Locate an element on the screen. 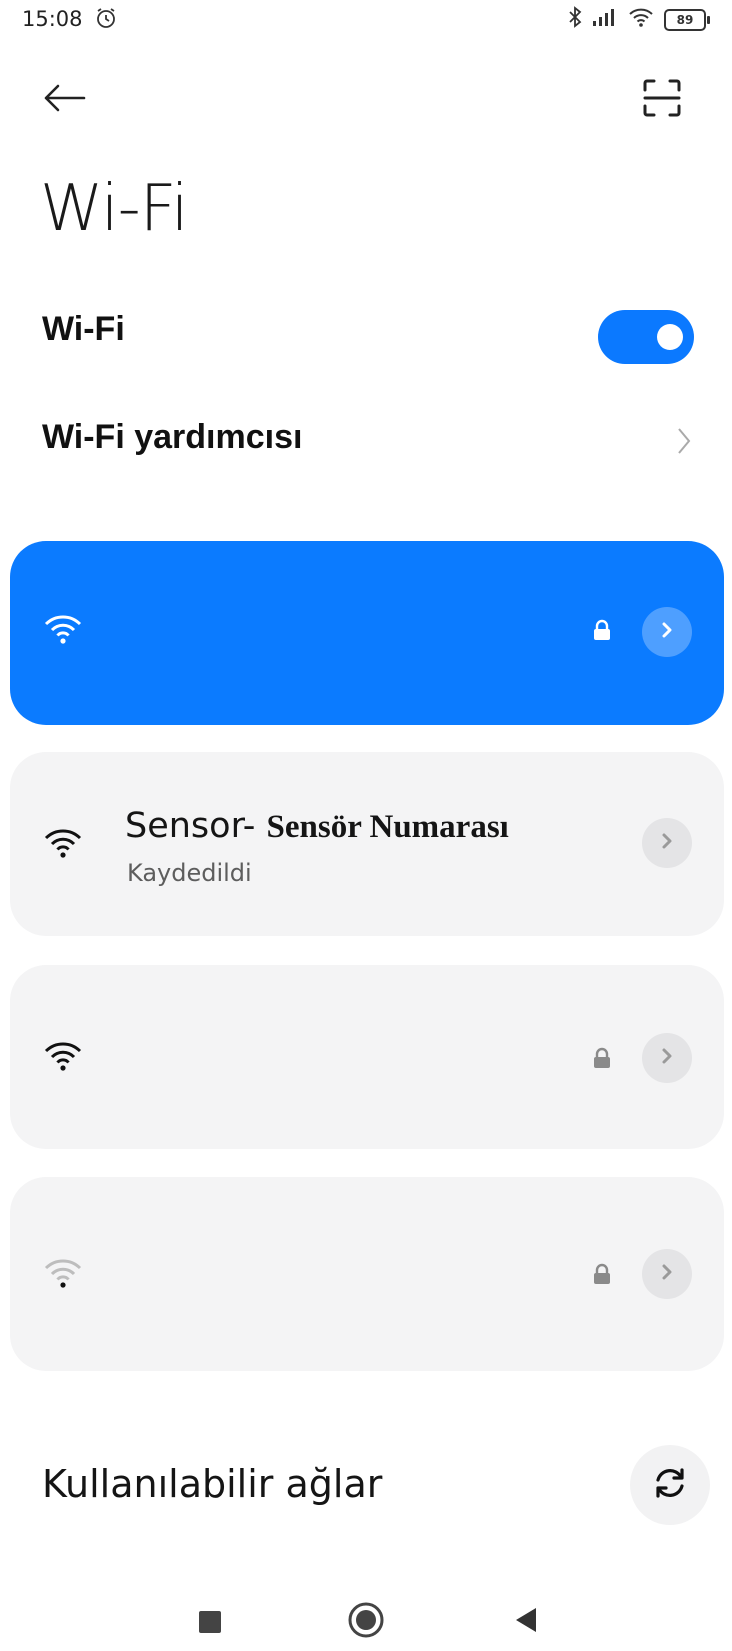 The width and height of the screenshot is (732, 1651). network-name: Sensor- Sensör Numarası is located at coordinates (317, 826).